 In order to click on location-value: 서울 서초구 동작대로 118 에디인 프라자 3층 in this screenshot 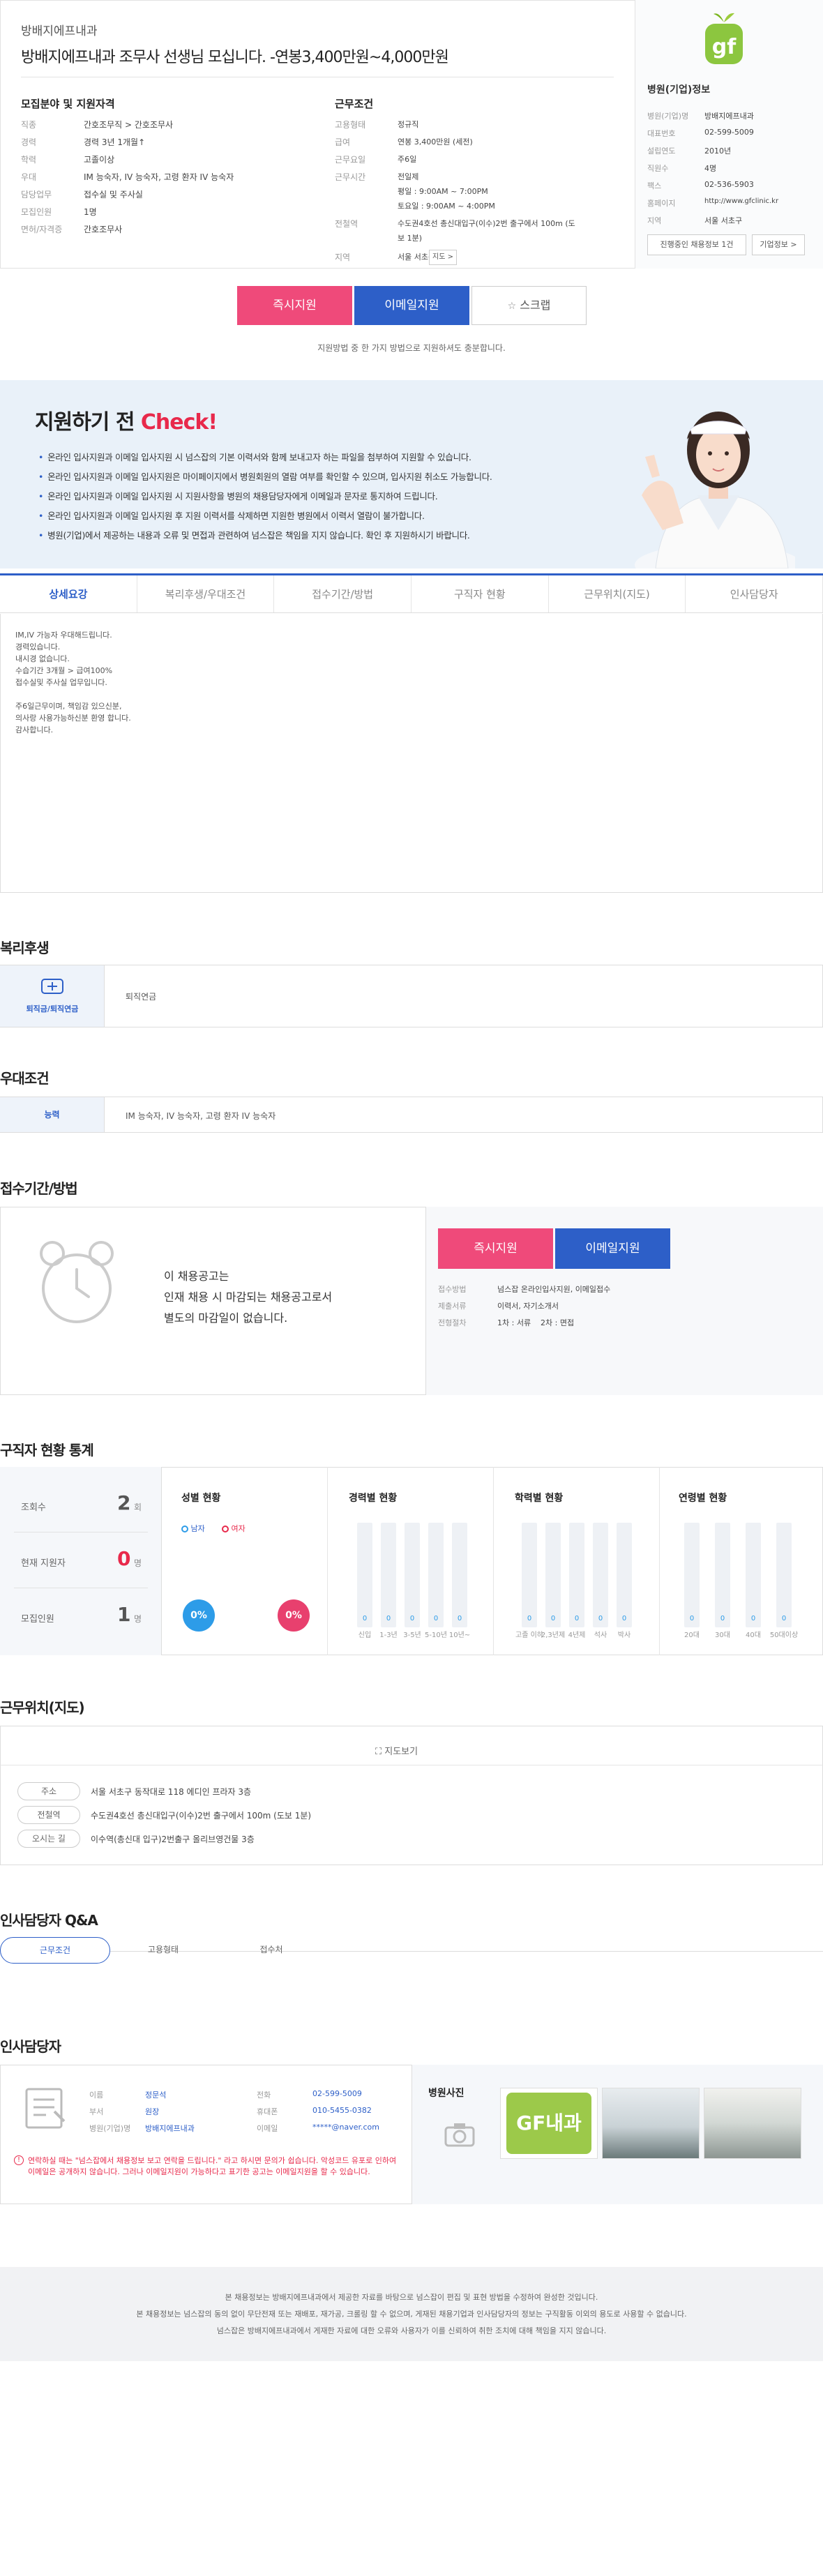, I will do `click(171, 1792)`.